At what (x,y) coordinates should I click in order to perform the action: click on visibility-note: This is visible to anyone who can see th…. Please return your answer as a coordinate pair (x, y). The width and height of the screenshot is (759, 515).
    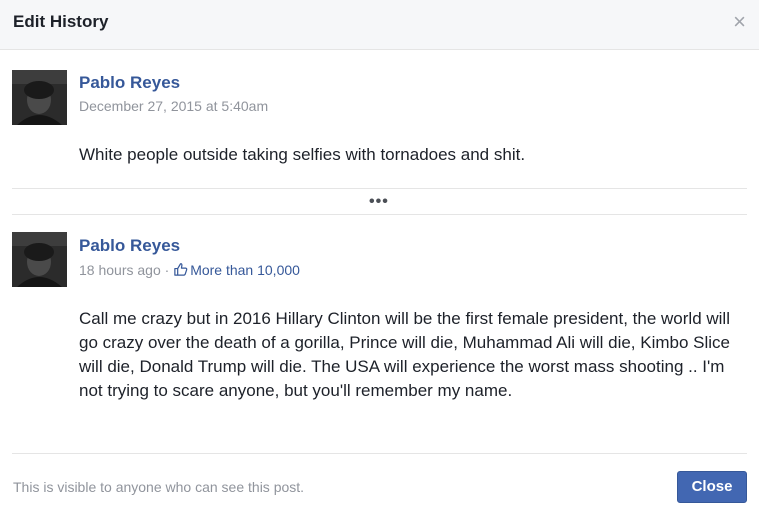
    Looking at the image, I should click on (159, 487).